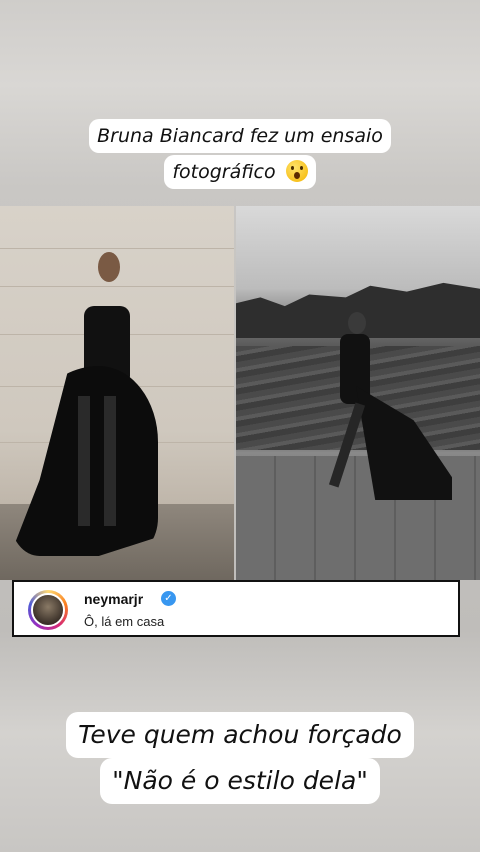  I want to click on avatar-story-ring, so click(48, 610).